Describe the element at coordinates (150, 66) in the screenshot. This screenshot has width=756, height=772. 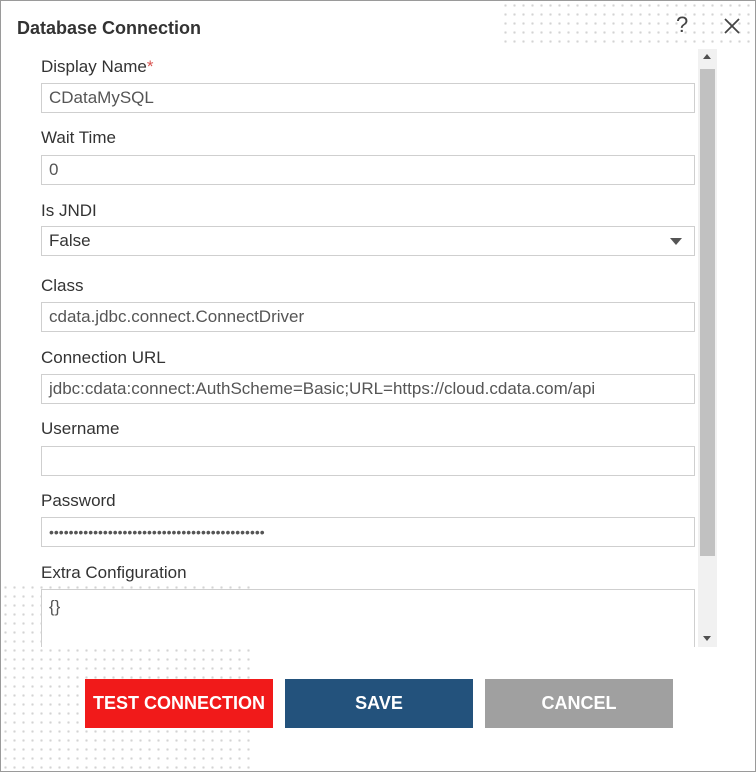
I see `required-asterisk: *` at that location.